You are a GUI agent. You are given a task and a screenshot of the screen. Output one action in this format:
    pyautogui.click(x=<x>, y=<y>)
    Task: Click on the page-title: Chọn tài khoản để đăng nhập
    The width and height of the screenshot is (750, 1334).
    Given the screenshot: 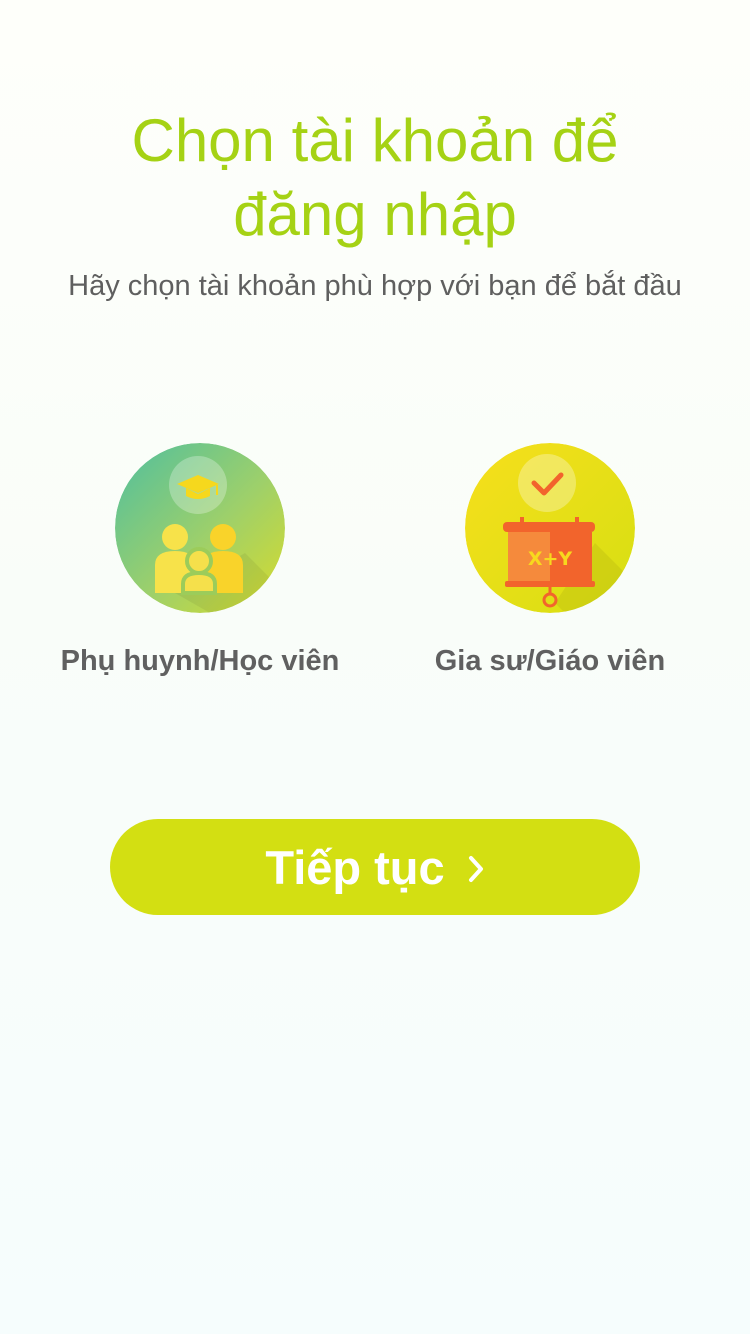 What is the action you would take?
    pyautogui.click(x=375, y=178)
    